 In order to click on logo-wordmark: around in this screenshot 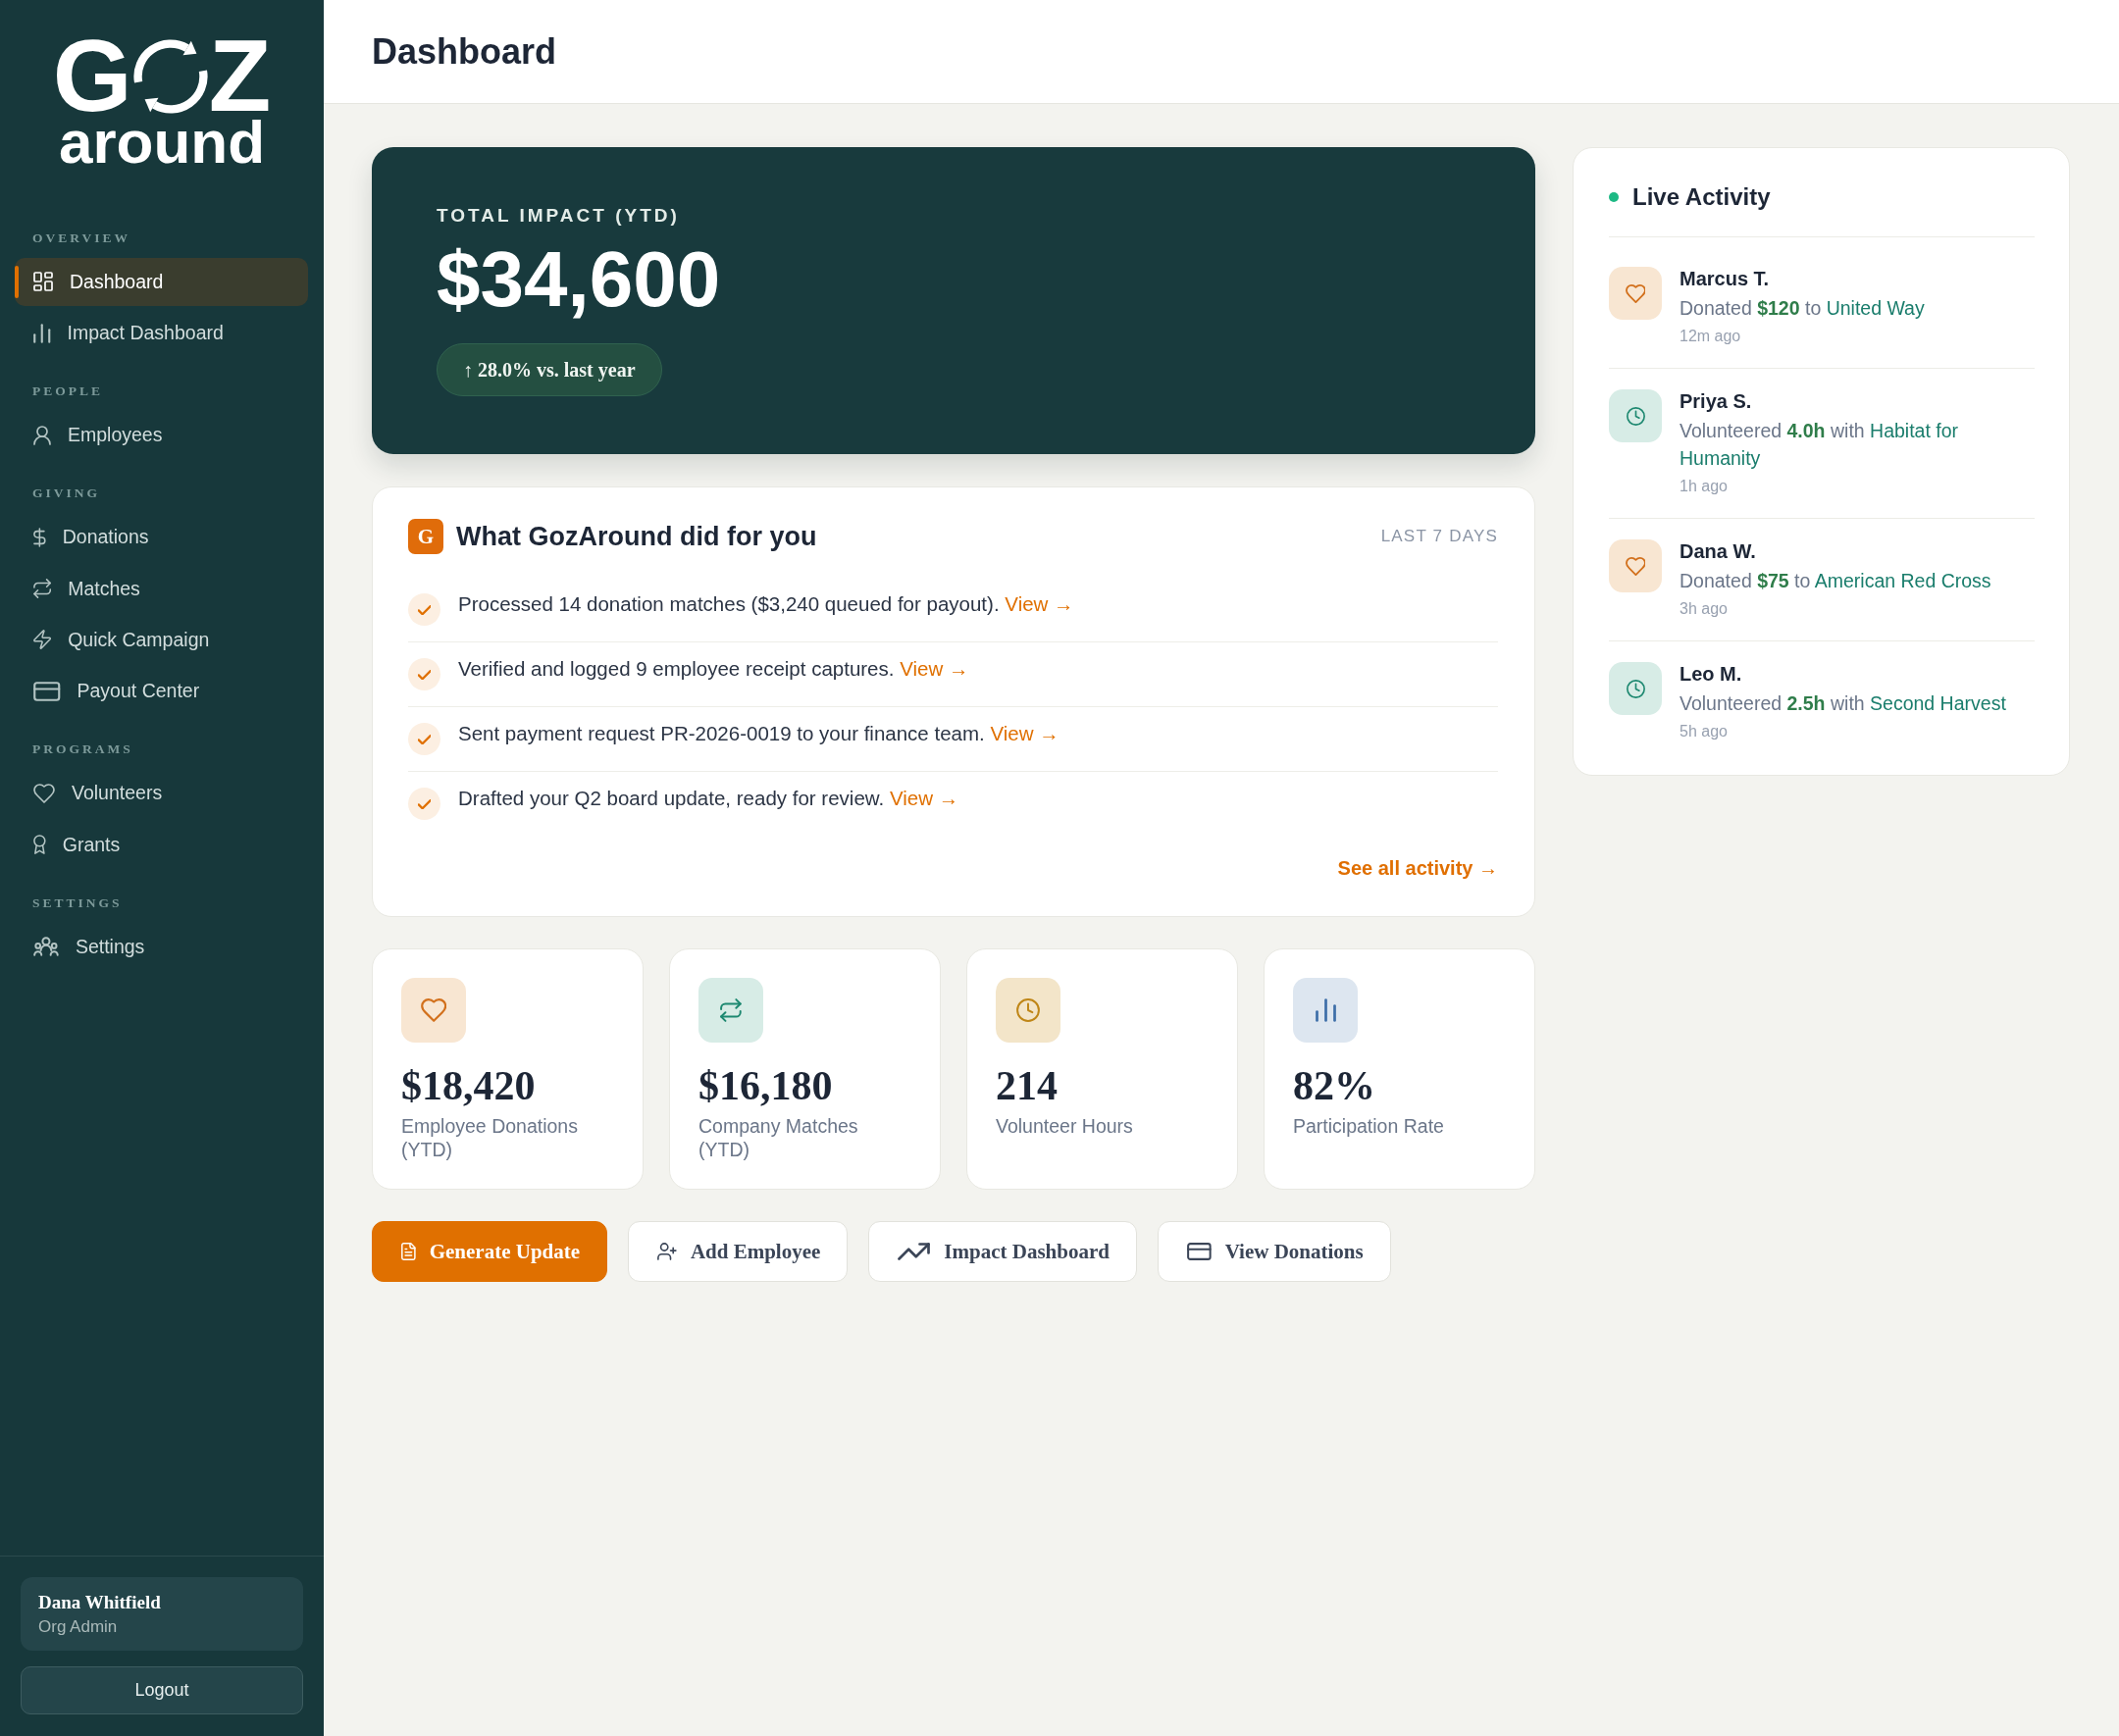, I will do `click(162, 143)`.